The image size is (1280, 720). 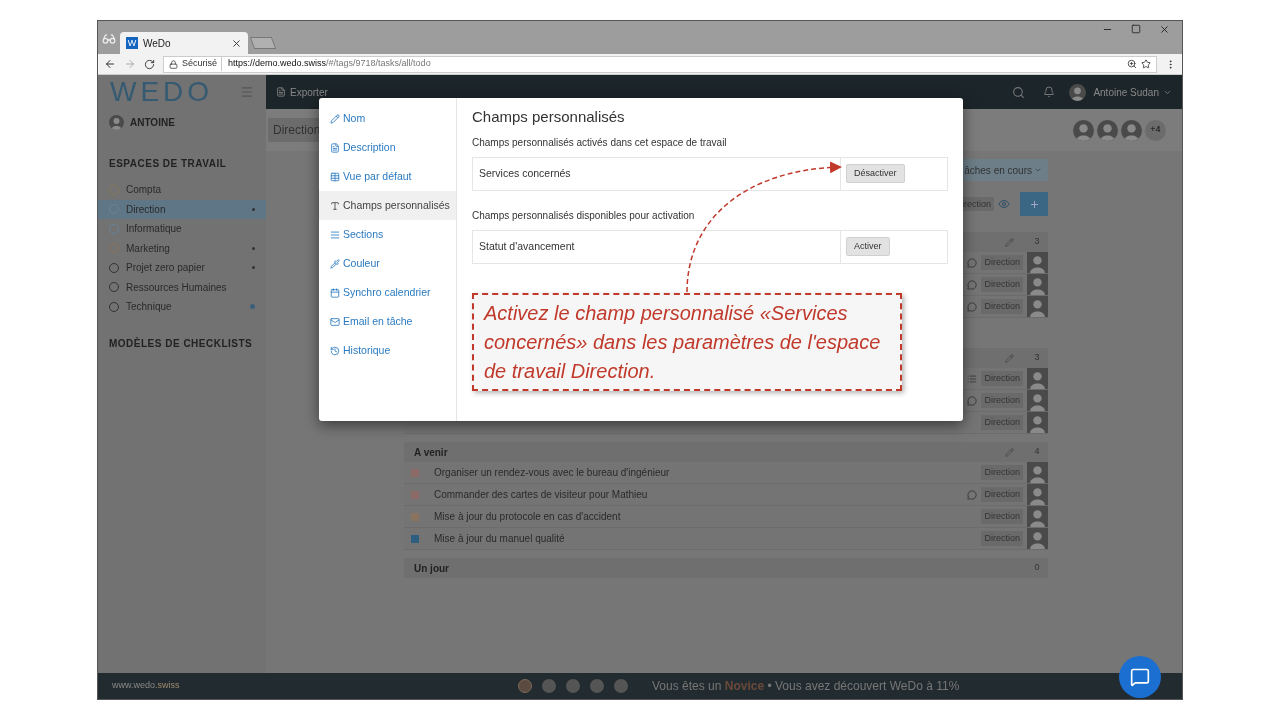 I want to click on caret-icon, so click(x=1038, y=170).